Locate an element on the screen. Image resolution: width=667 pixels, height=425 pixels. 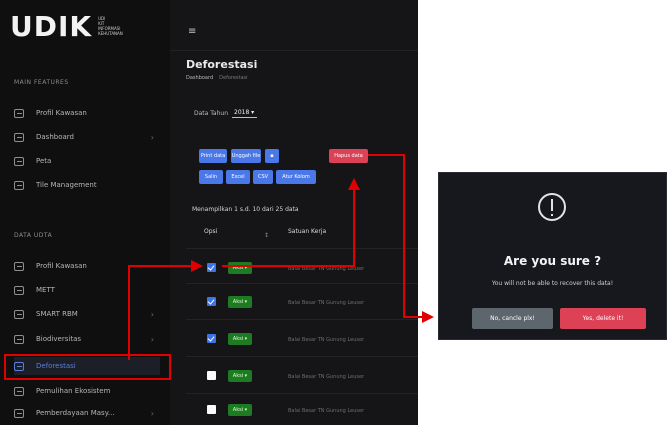
cancel-button: No, cancle plx! is located at coordinates (512, 318).